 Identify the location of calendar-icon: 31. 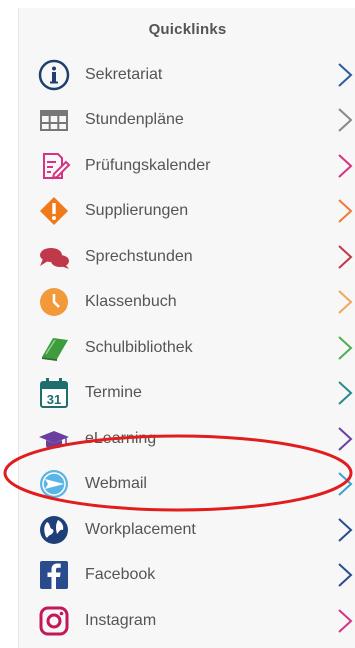
(54, 393).